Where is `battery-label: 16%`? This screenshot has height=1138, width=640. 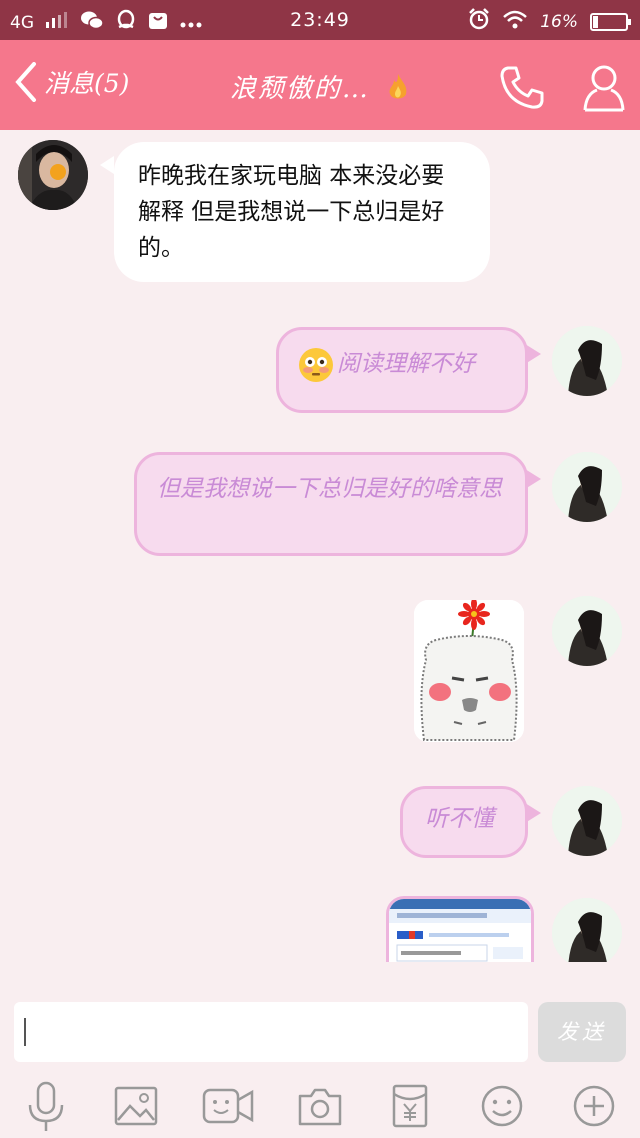
battery-label: 16% is located at coordinates (559, 21).